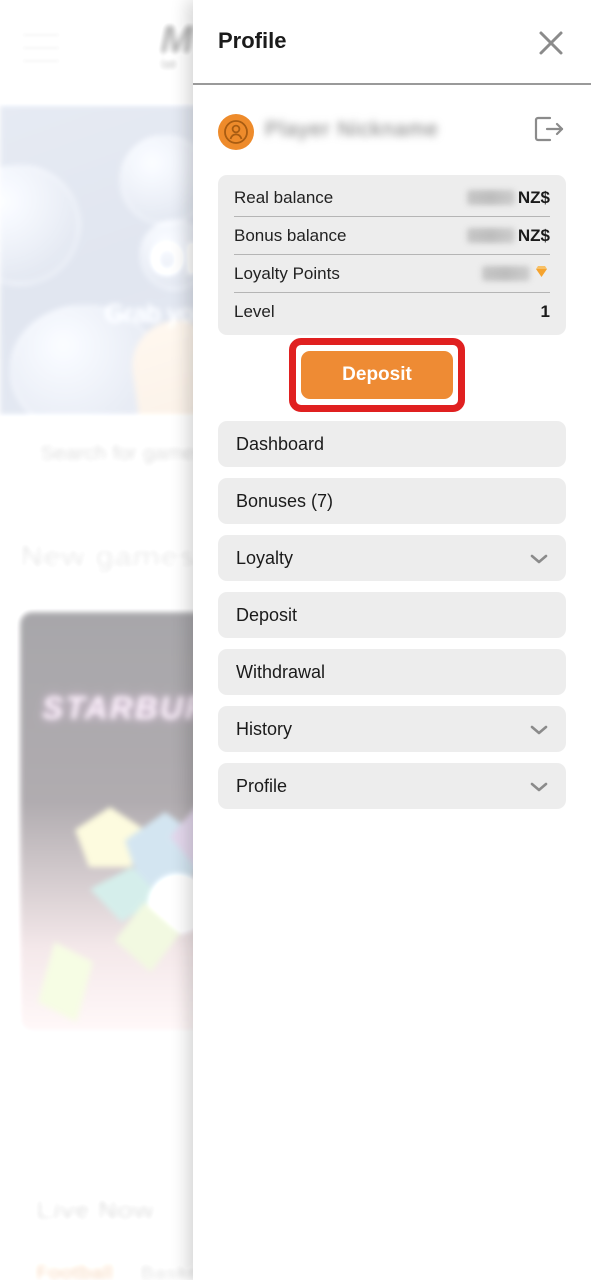 The height and width of the screenshot is (1280, 591). What do you see at coordinates (95, 1210) in the screenshot?
I see `live-now-heading: Live Now` at bounding box center [95, 1210].